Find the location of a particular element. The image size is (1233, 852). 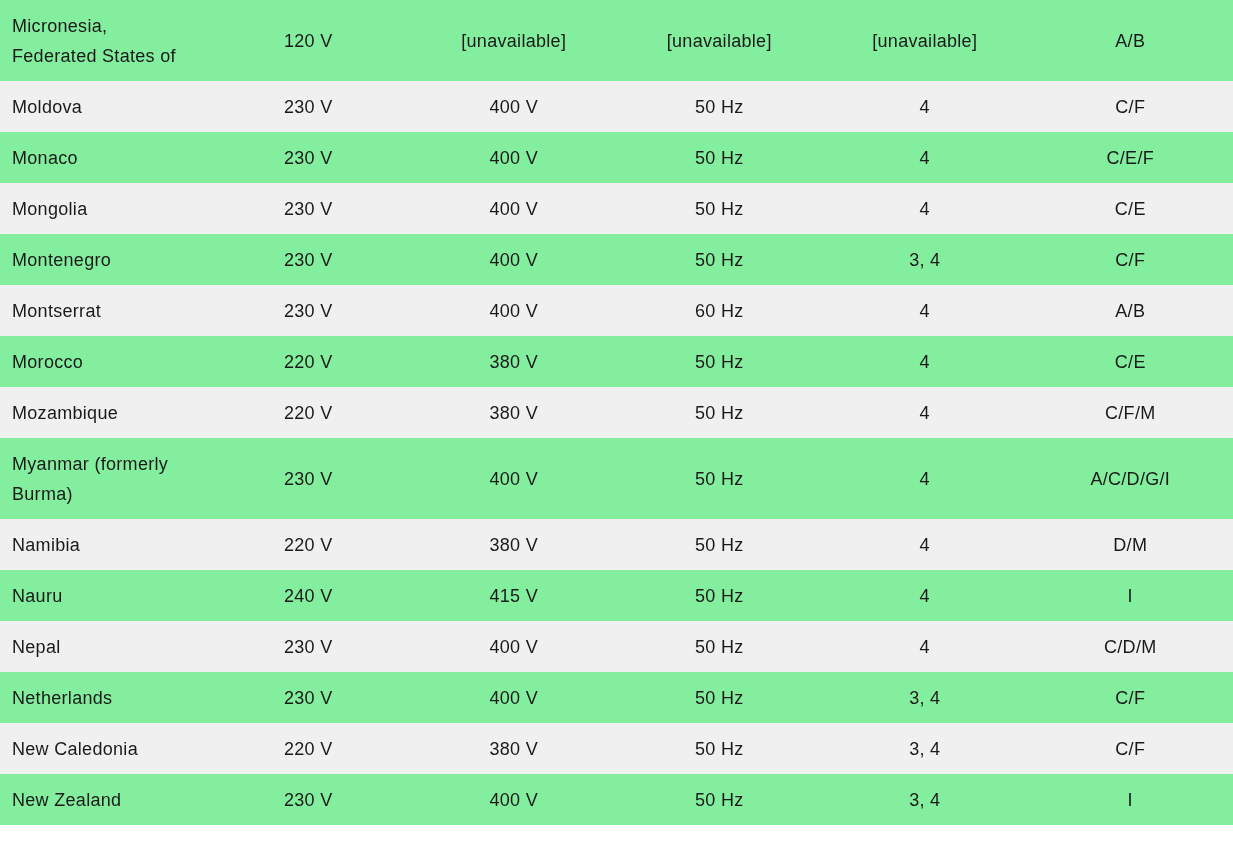

table-cell: Monaco is located at coordinates (45, 157).